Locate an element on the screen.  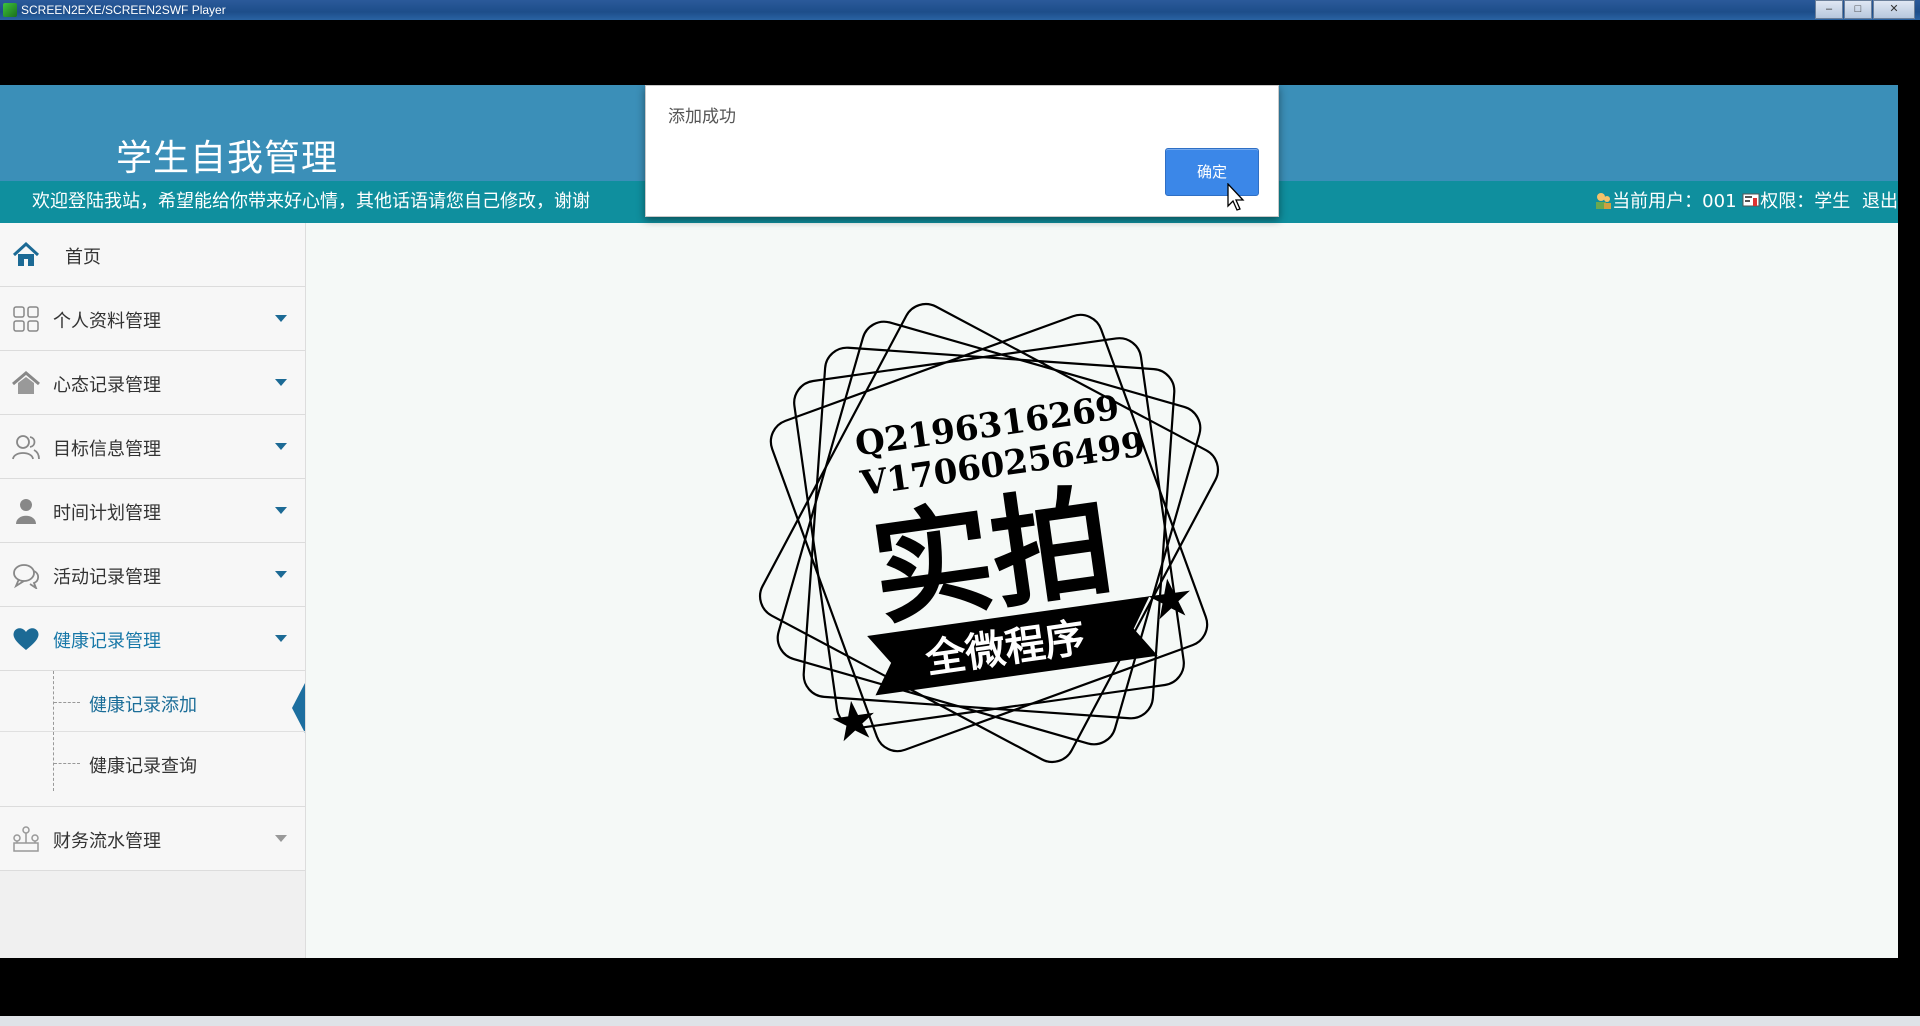
sidebar-item-finance: 财务流水管理 is located at coordinates (152, 839).